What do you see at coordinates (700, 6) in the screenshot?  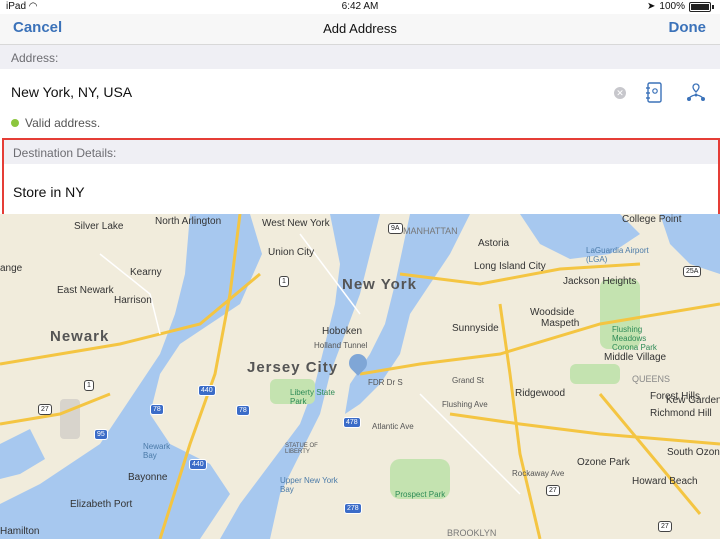 I see `battery-icon` at bounding box center [700, 6].